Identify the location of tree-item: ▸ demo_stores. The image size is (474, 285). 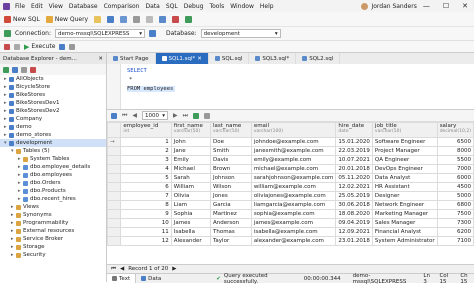
(53, 135).